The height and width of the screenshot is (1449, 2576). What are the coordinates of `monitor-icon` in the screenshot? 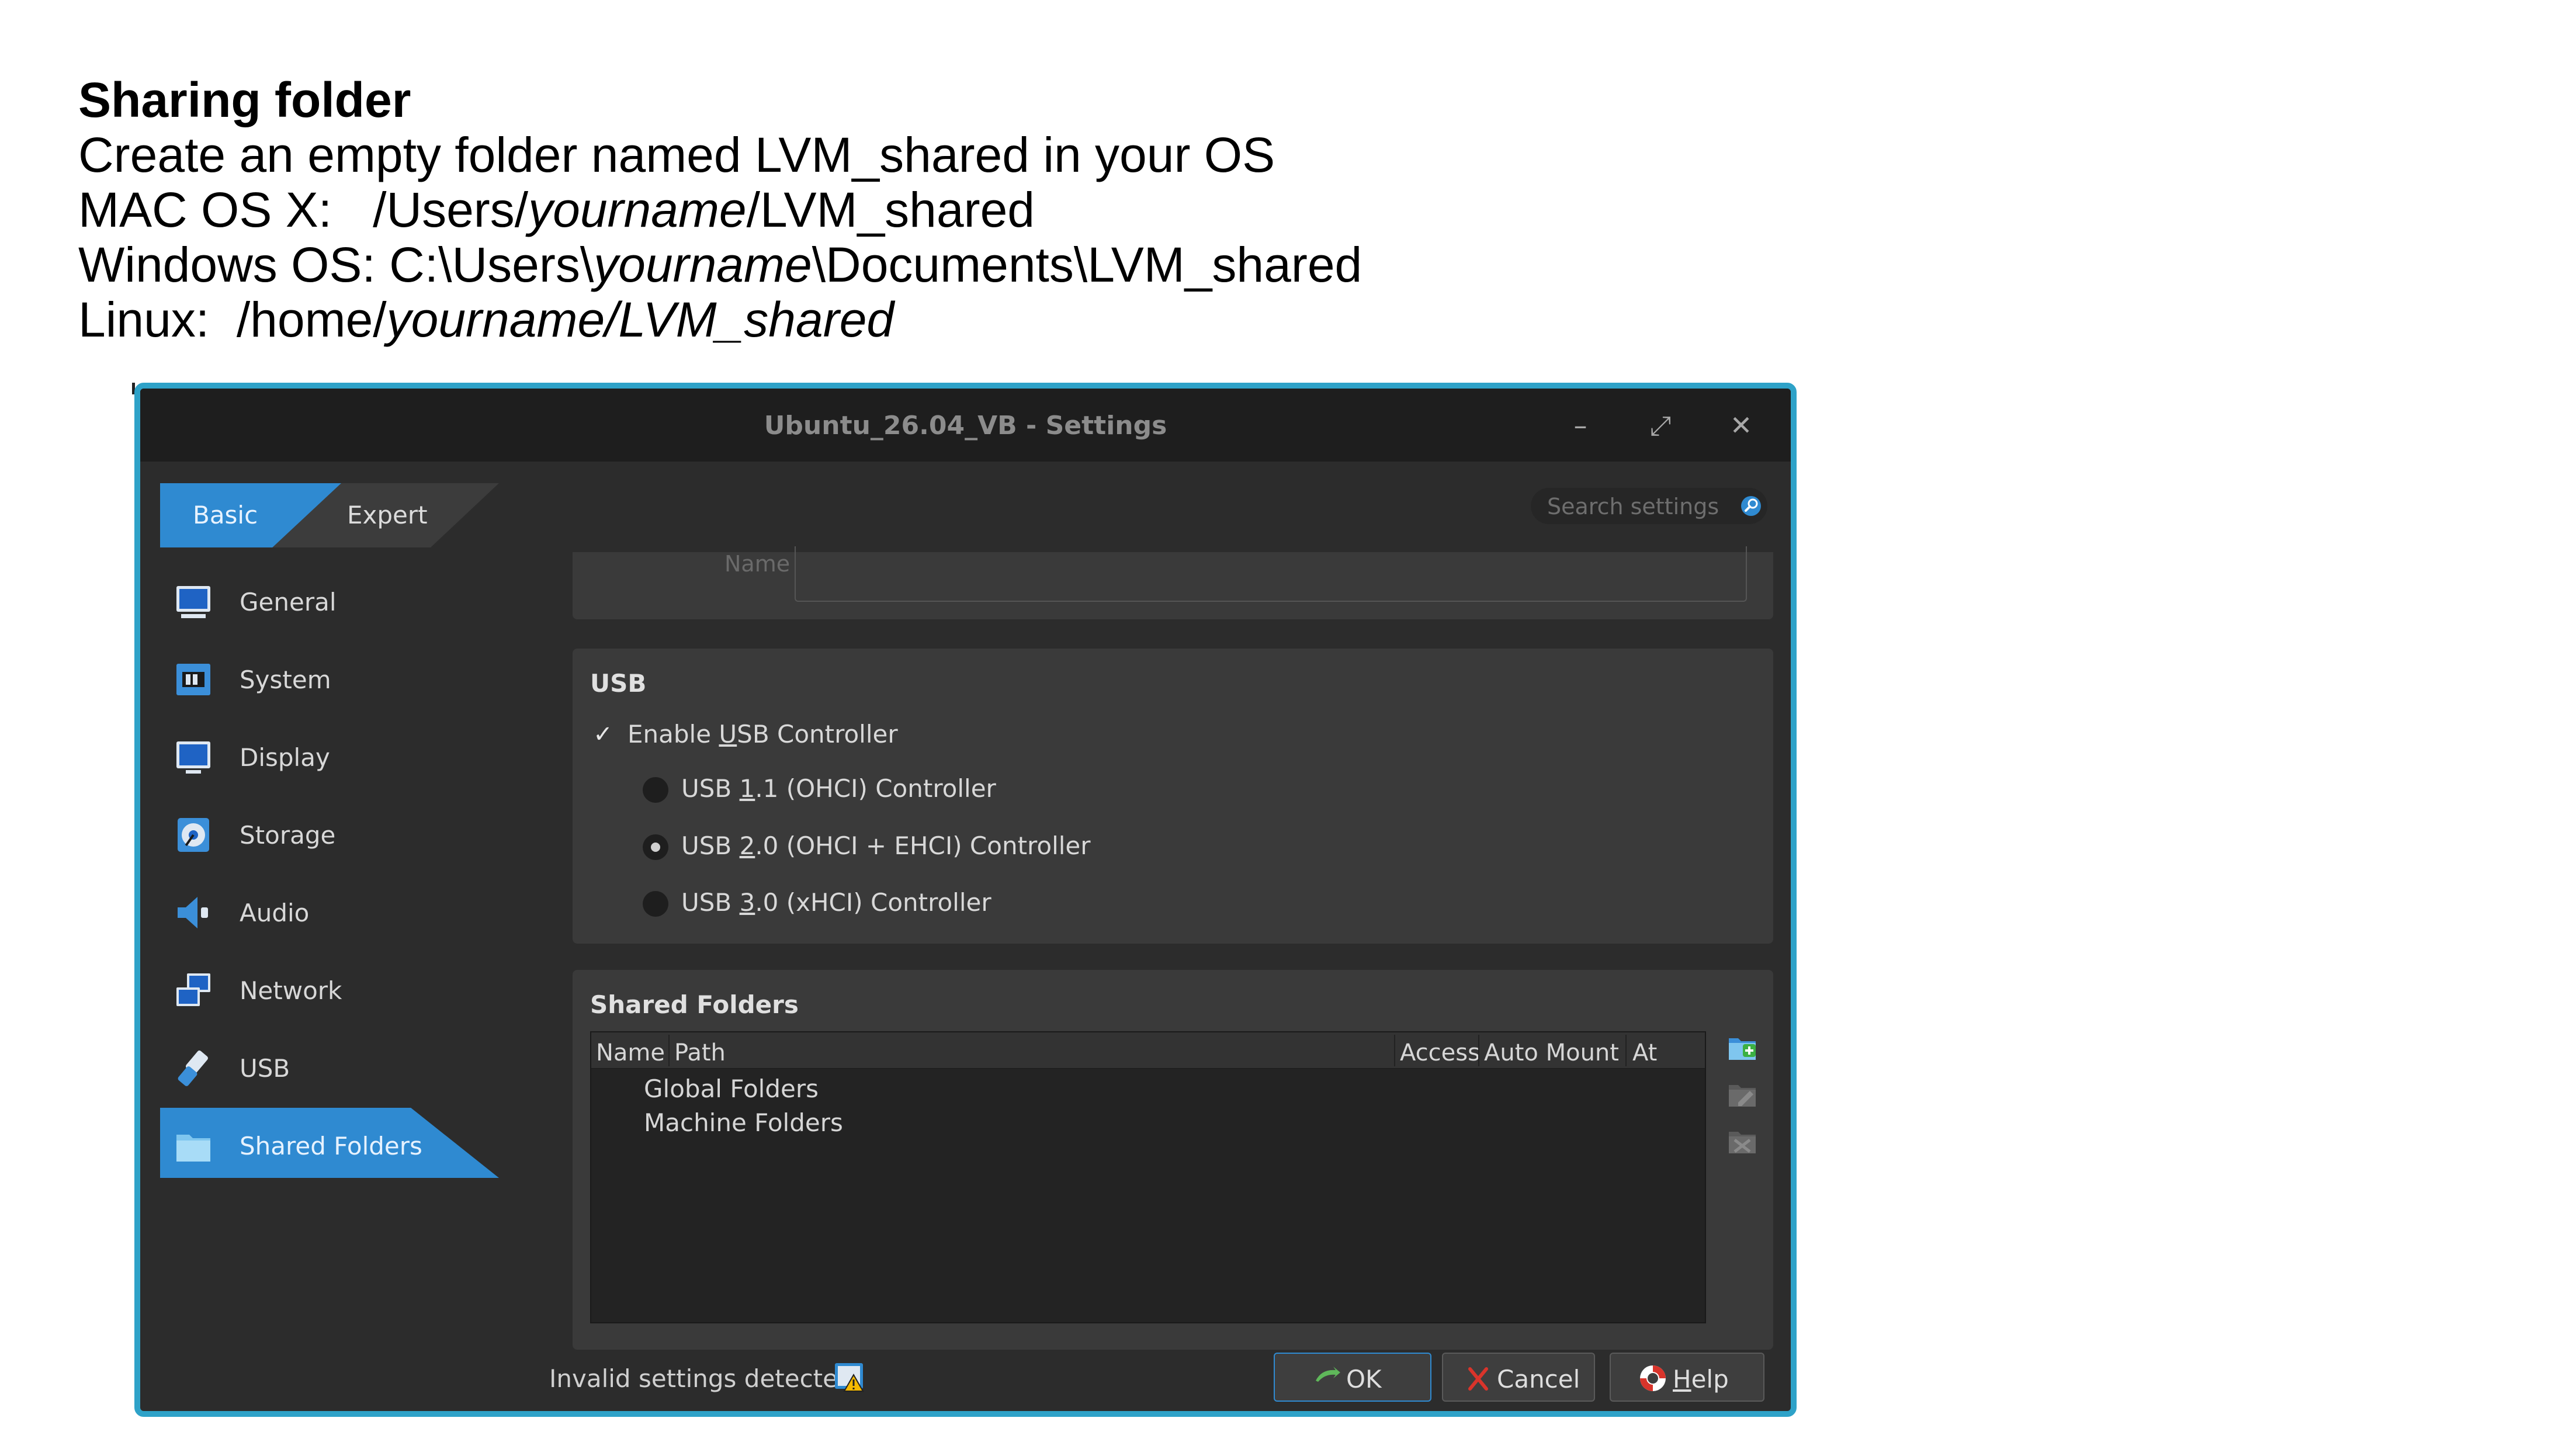 It's located at (193, 602).